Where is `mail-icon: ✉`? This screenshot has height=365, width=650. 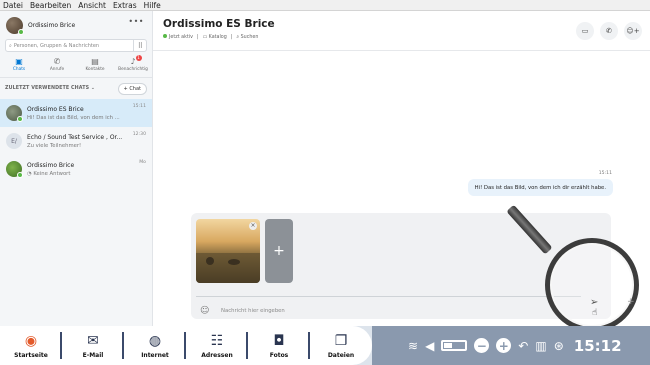
mail-icon: ✉ is located at coordinates (93, 341).